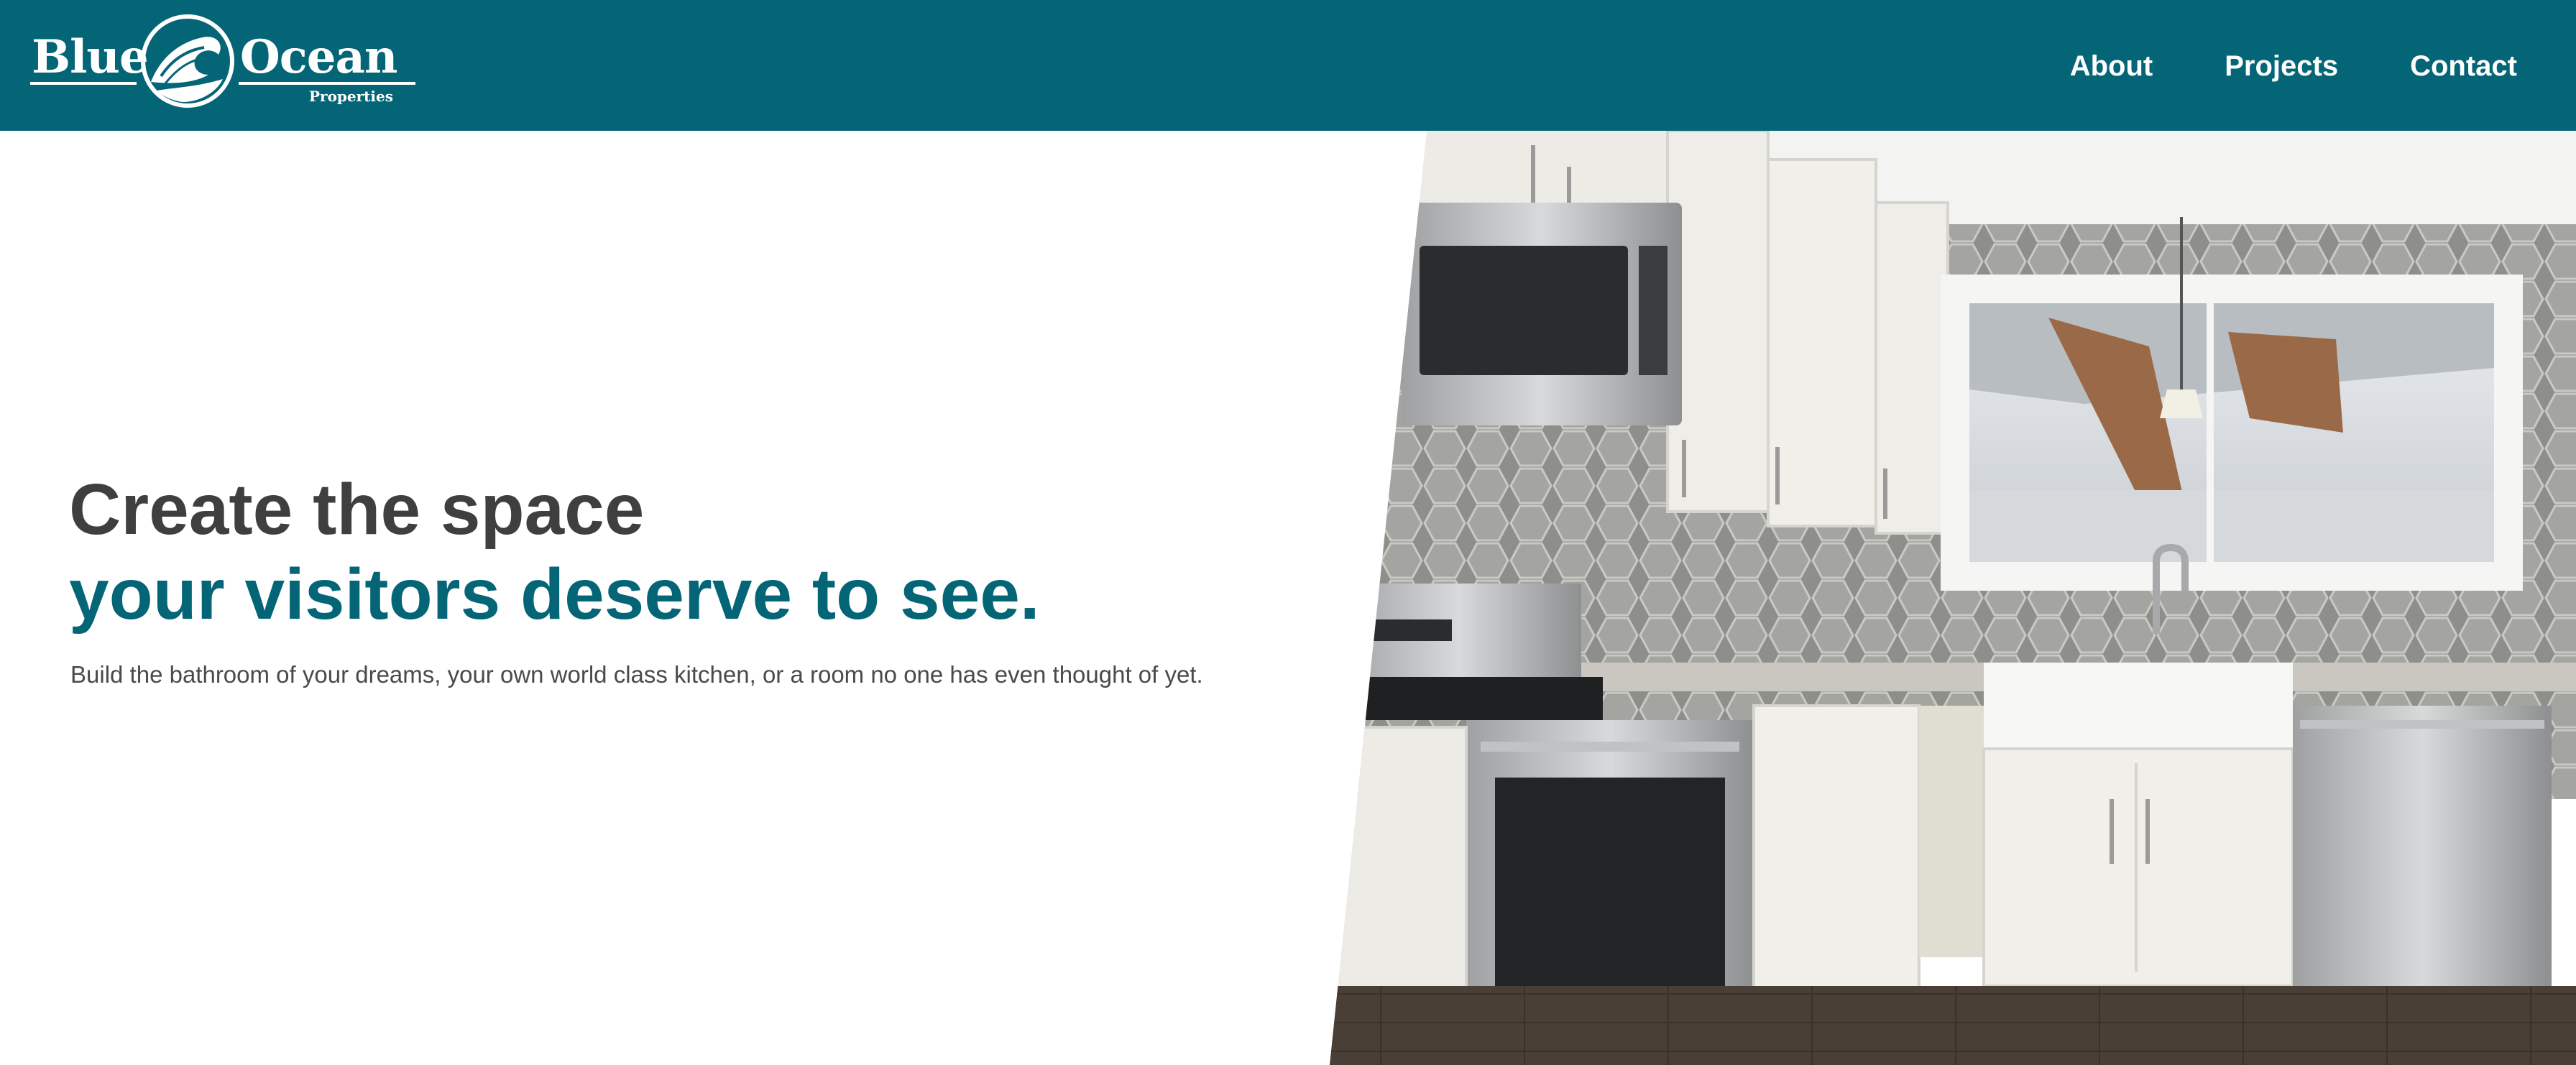 The image size is (2576, 1065). I want to click on nav-projects: Projects, so click(2281, 66).